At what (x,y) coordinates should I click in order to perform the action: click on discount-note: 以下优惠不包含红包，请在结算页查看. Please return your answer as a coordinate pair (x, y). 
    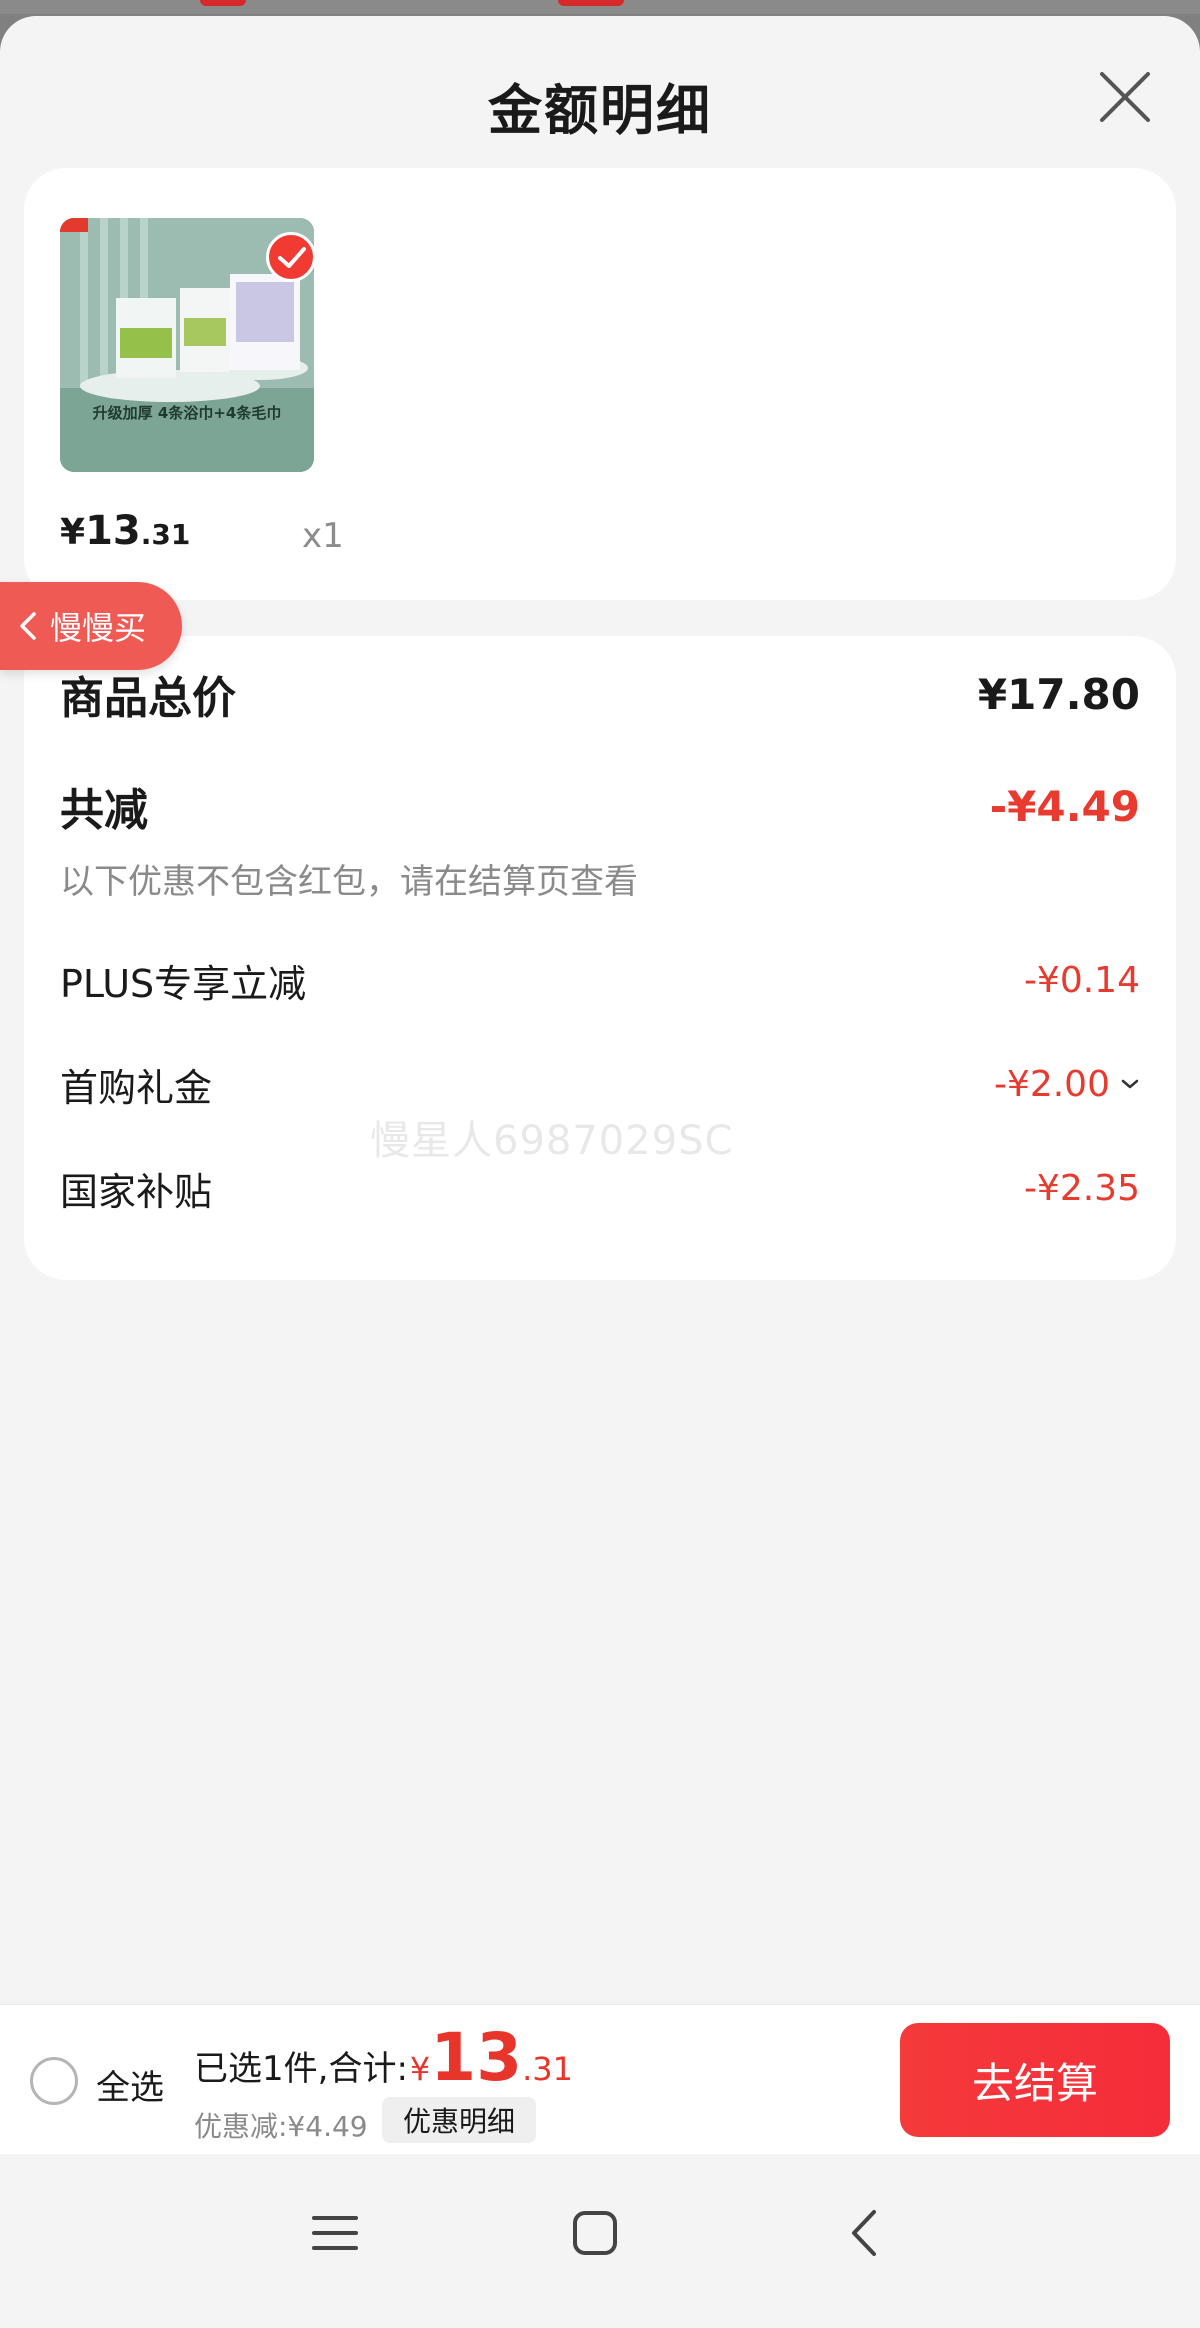
    Looking at the image, I should click on (349, 882).